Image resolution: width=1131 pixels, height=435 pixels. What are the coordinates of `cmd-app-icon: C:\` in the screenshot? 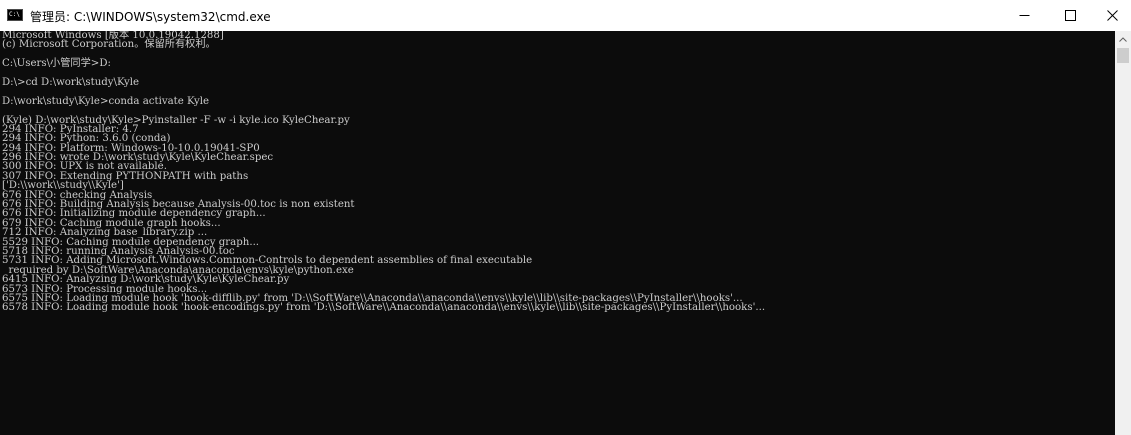 It's located at (15, 15).